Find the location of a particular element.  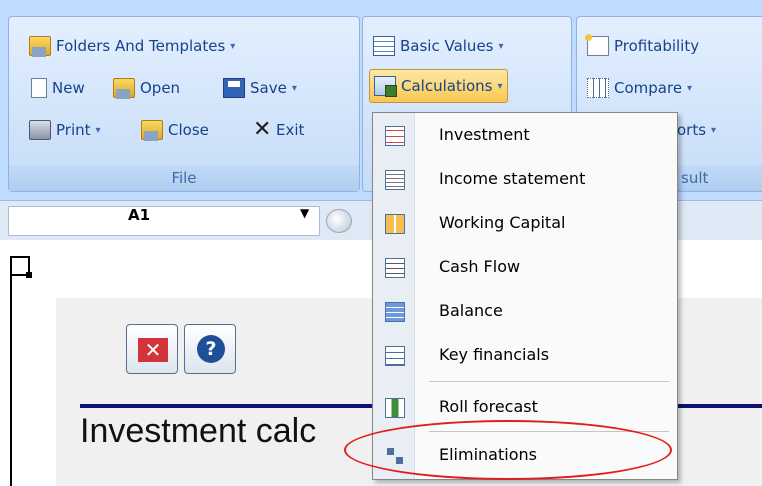

close-label: Close is located at coordinates (188, 130).